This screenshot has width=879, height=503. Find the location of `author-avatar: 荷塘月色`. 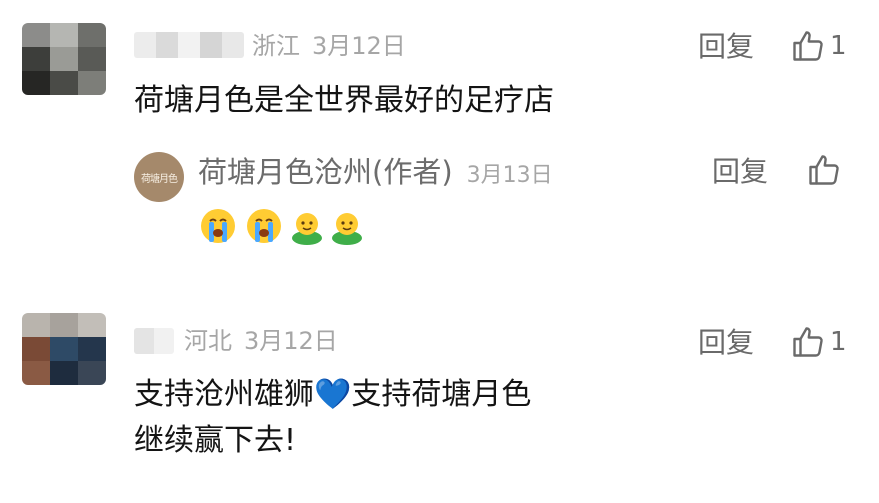

author-avatar: 荷塘月色 is located at coordinates (159, 177).